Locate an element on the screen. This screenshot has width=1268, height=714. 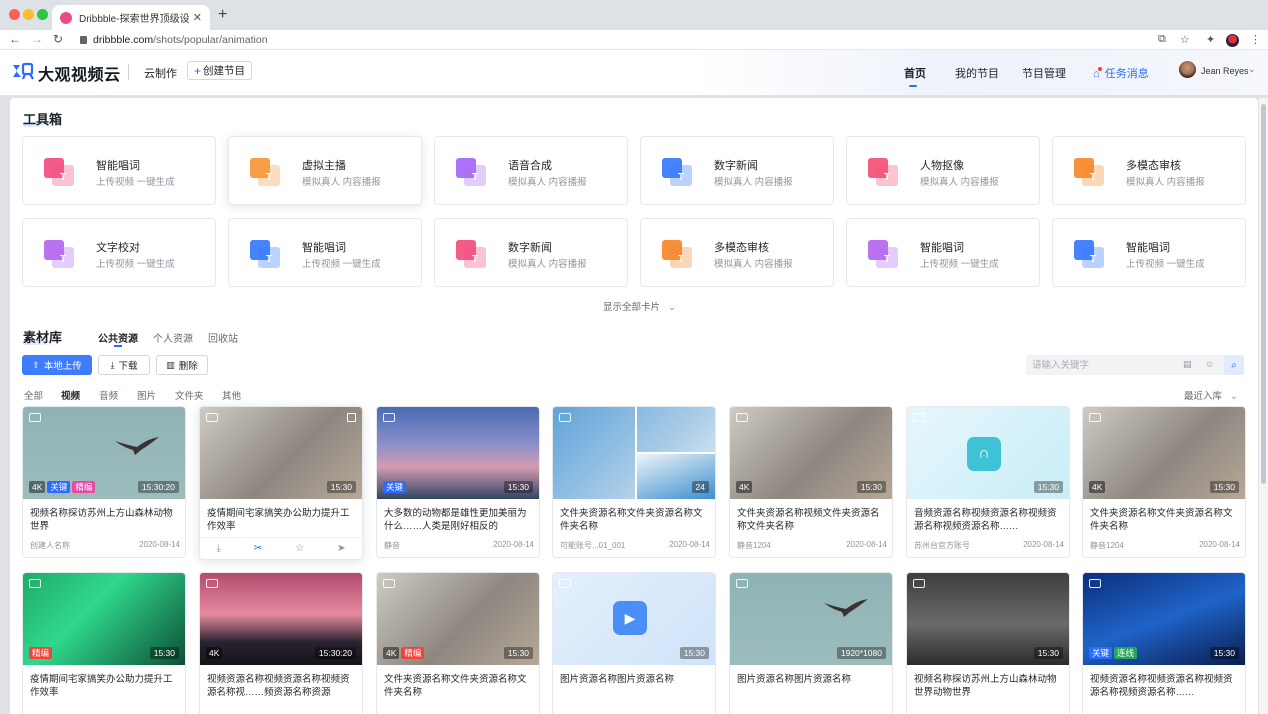
asset-thumbnail: ▶ 15:30 is located at coordinates (634, 619).